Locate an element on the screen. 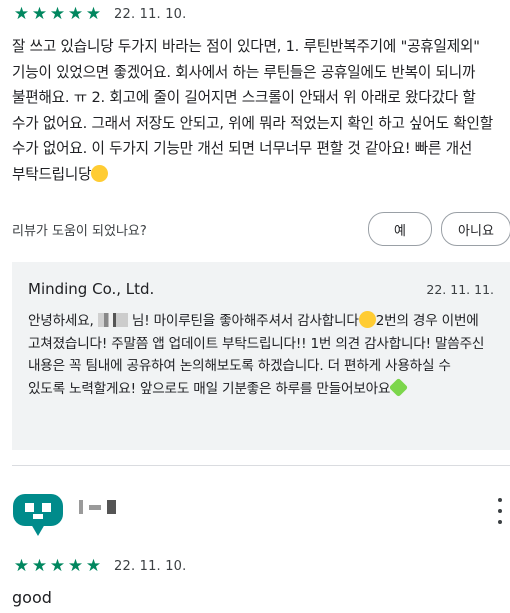 This screenshot has width=510, height=613. redacted-username is located at coordinates (112, 320).